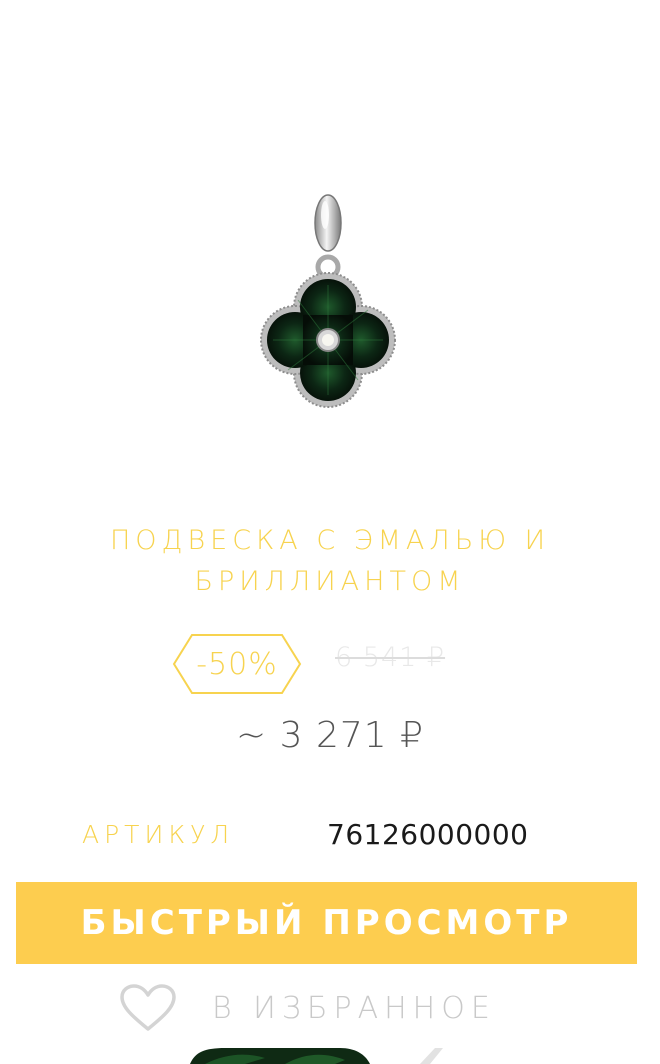  What do you see at coordinates (329, 735) in the screenshot?
I see `current-price: ~ 3 271 ₽` at bounding box center [329, 735].